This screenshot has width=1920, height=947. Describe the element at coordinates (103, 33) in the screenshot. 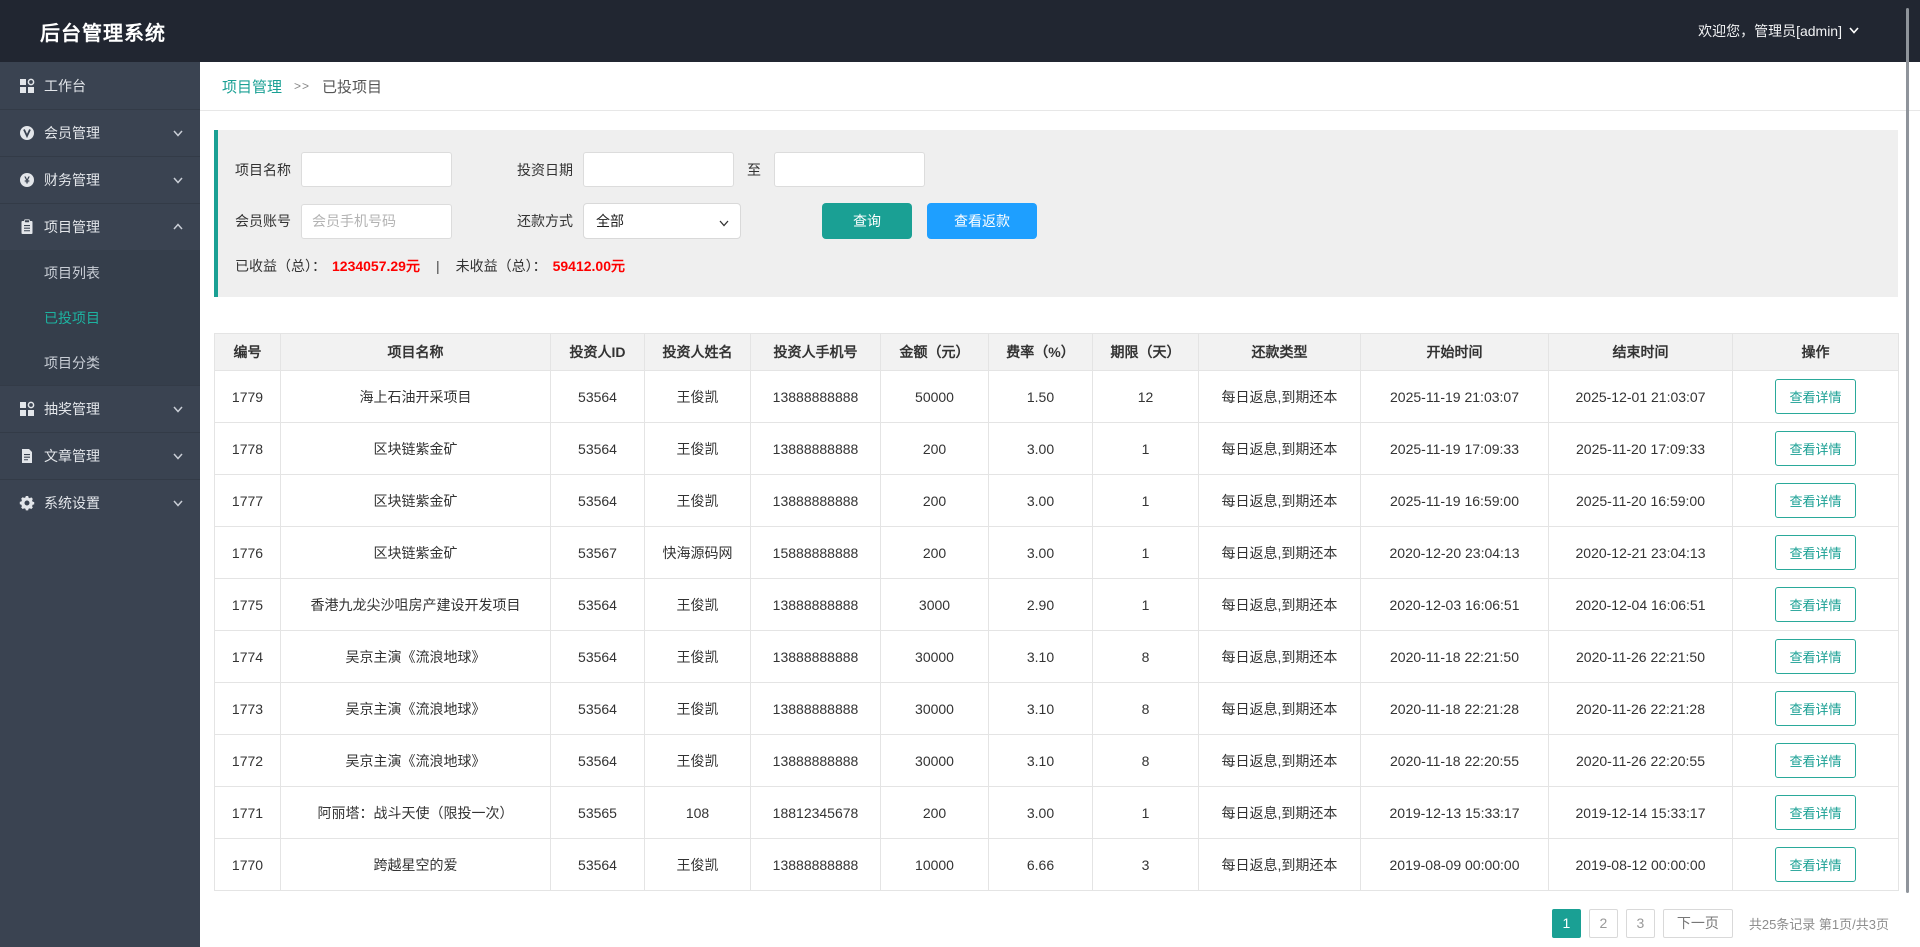

I see `app-title: 后台管理系统` at that location.